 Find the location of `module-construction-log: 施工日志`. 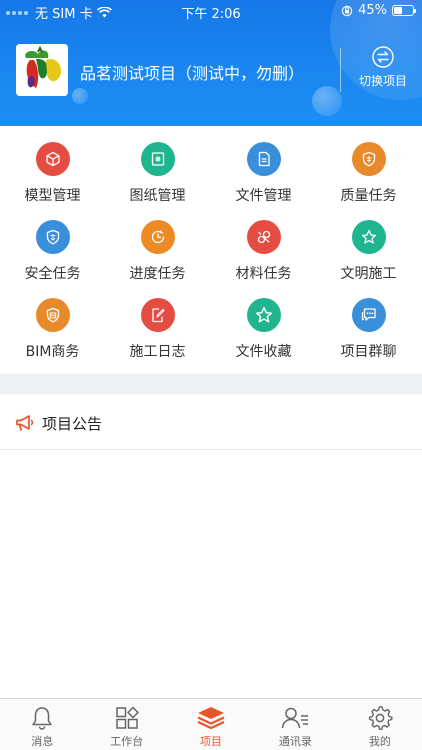

module-construction-log: 施工日志 is located at coordinates (157, 321).